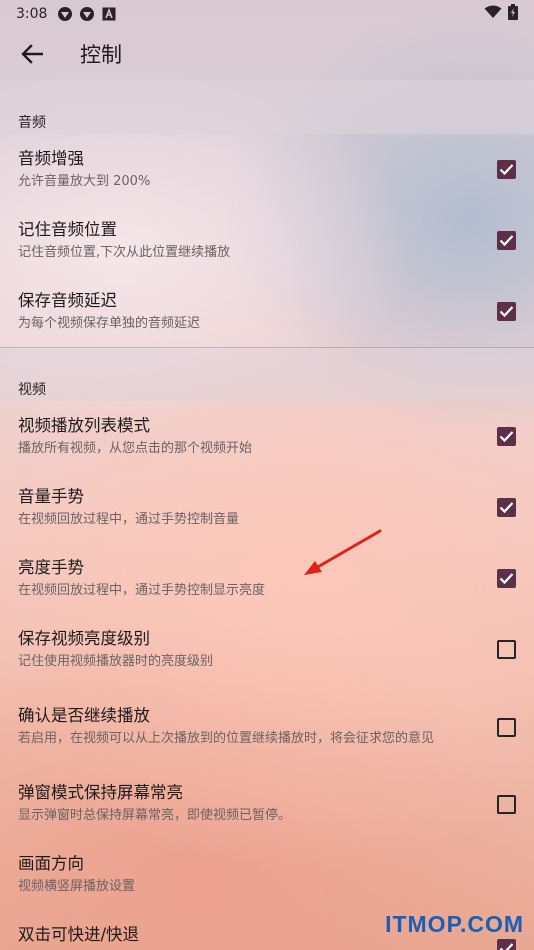 The width and height of the screenshot is (534, 950). Describe the element at coordinates (77, 886) in the screenshot. I see `pref-summary: 视频横竖屏播放设置` at that location.